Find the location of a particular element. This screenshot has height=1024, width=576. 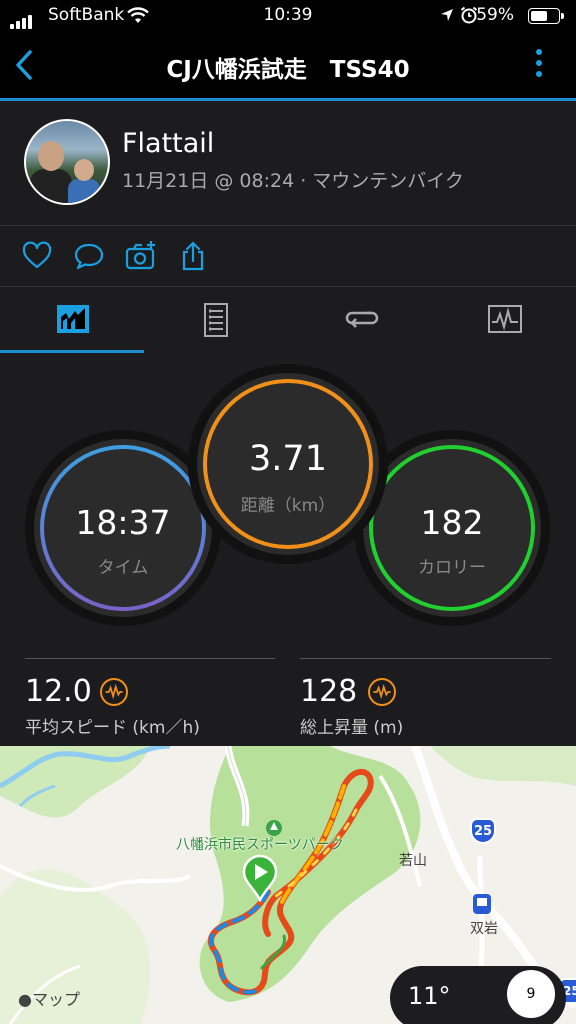

start-pin-icon is located at coordinates (260, 878).